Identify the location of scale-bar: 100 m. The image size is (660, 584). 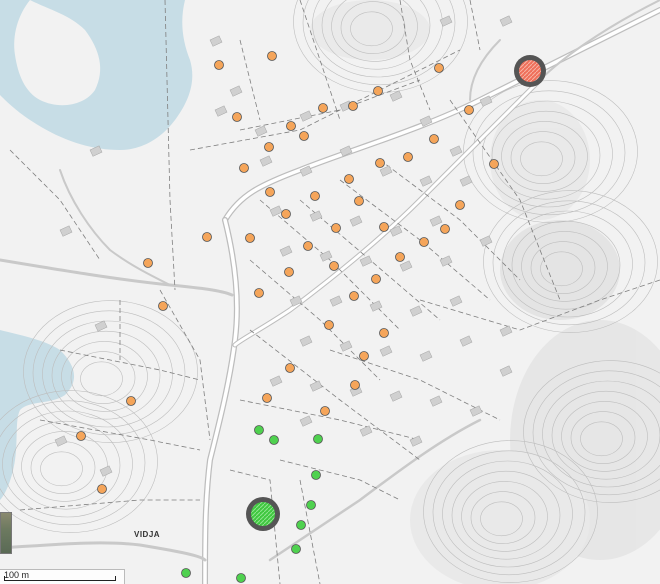
(62, 576).